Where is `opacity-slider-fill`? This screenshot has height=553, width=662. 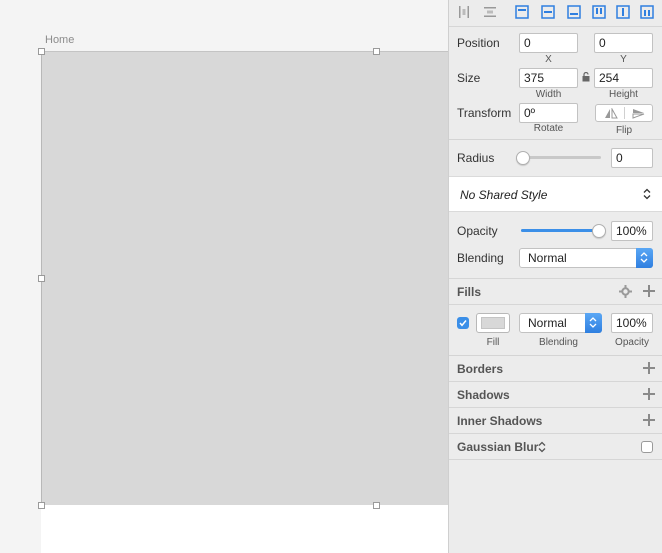 opacity-slider-fill is located at coordinates (560, 230).